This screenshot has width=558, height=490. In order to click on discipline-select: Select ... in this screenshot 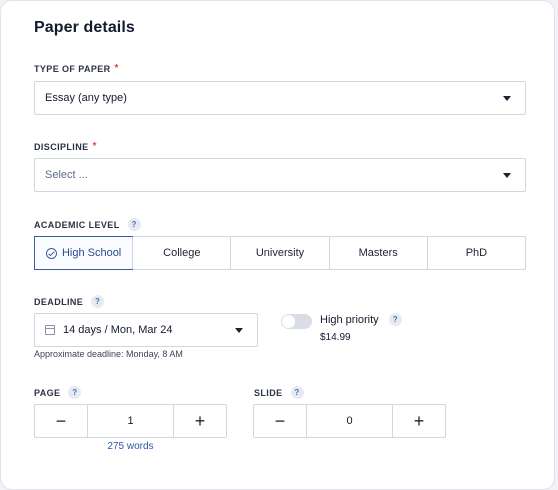, I will do `click(280, 175)`.